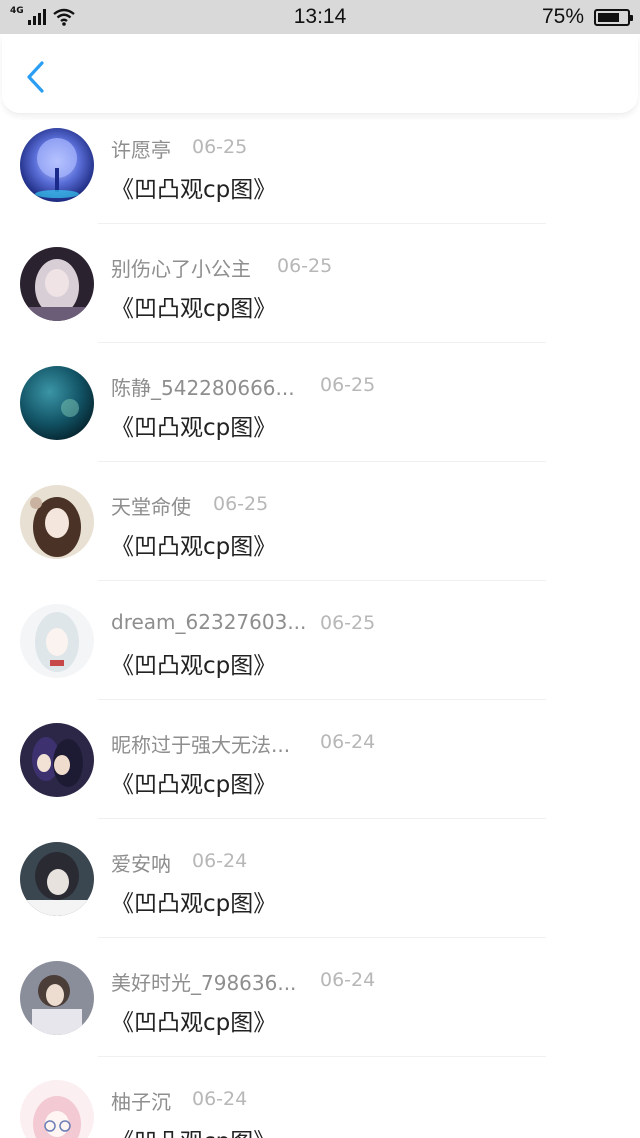 Image resolution: width=640 pixels, height=1138 pixels. What do you see at coordinates (320, 17) in the screenshot?
I see `status-bar: 4G 13:14 75%` at bounding box center [320, 17].